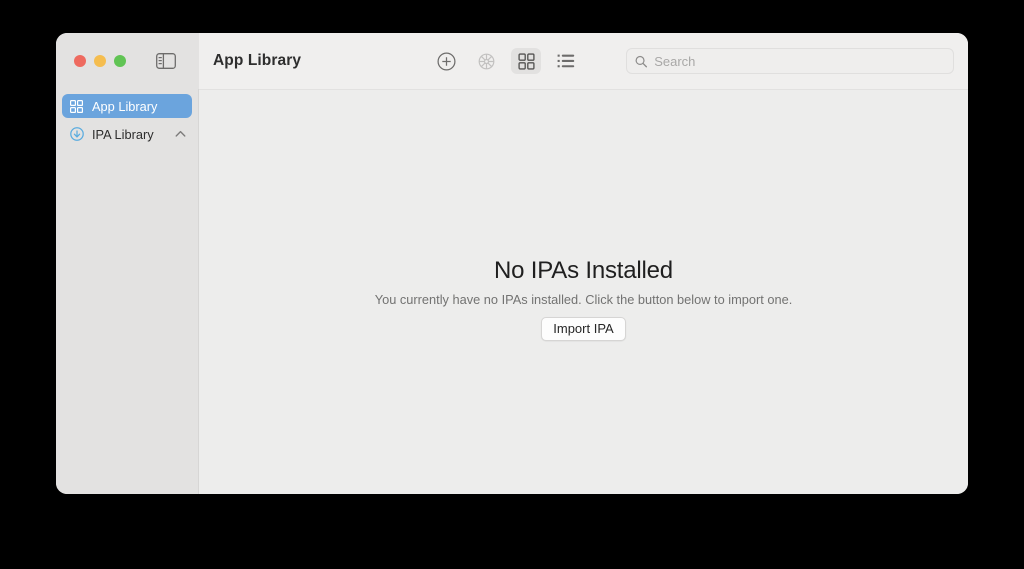 The image size is (1024, 569). I want to click on search-field, so click(790, 61).